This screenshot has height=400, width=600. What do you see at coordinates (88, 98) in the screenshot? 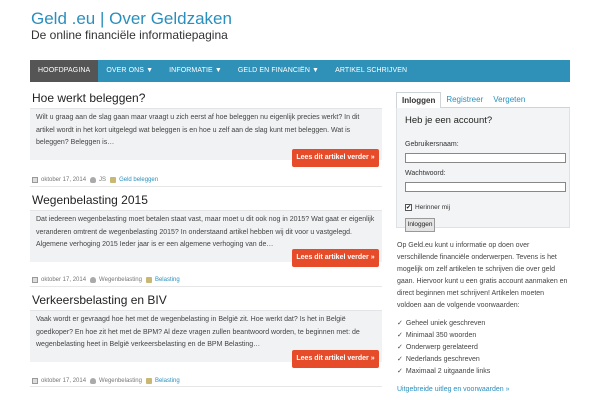
I see `post-title: Hoe werkt beleggen?` at bounding box center [88, 98].